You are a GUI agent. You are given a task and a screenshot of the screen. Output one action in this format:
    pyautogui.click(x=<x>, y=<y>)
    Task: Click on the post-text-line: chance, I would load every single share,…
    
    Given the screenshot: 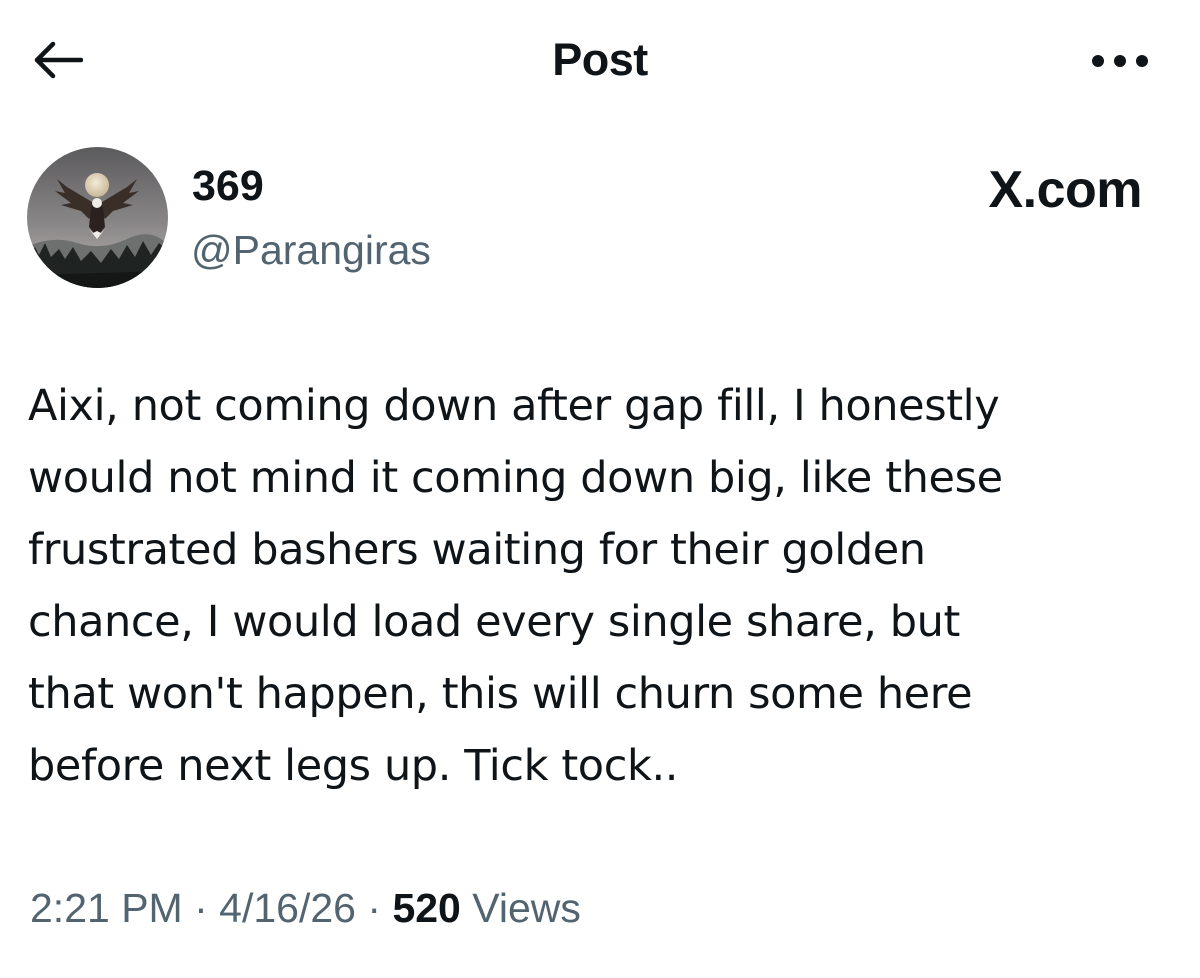 What is the action you would take?
    pyautogui.click(x=494, y=622)
    